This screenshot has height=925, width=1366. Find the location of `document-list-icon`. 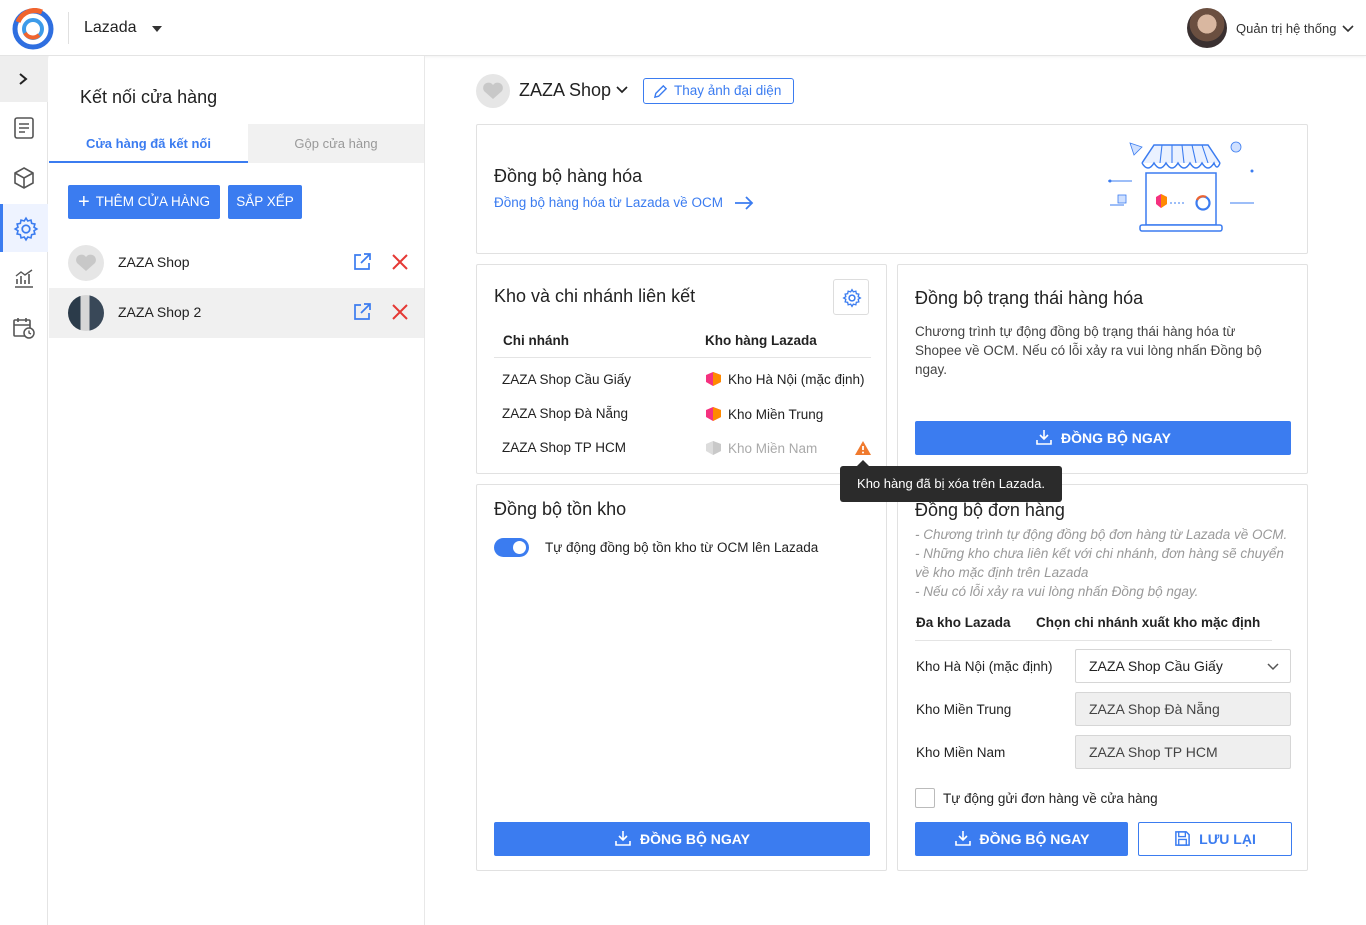

document-list-icon is located at coordinates (24, 128).